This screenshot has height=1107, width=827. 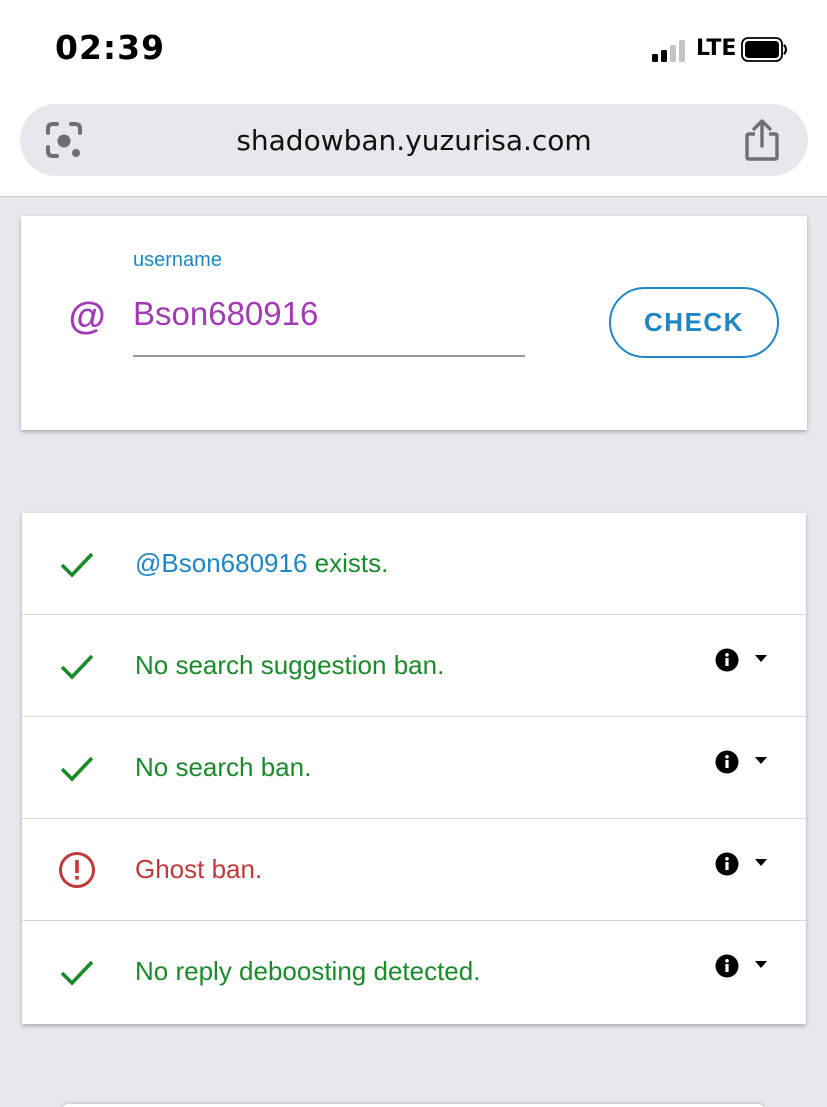 I want to click on result-text: Ghost ban., so click(x=199, y=869).